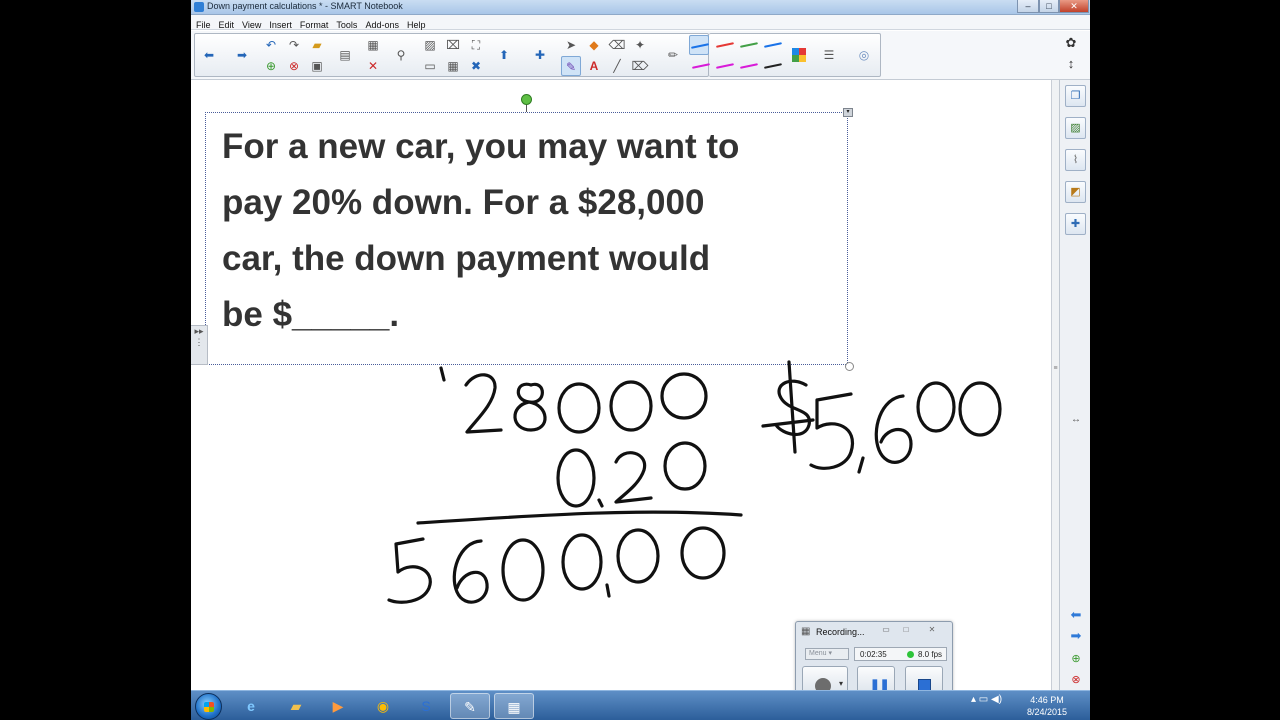 The image size is (1280, 720). I want to click on magic-pen-icon: ✦, so click(640, 45).